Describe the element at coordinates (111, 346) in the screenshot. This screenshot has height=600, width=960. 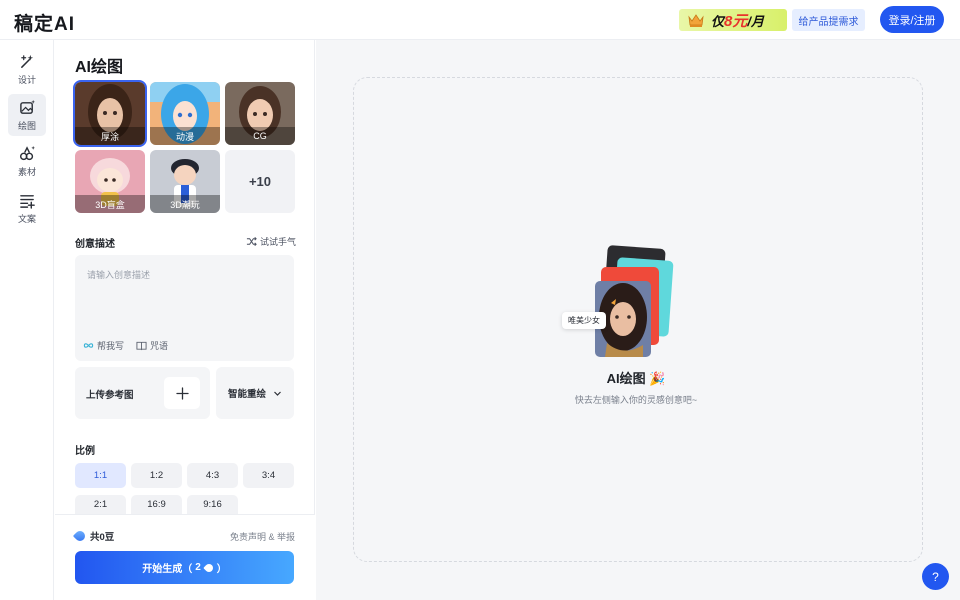
I see `help-write-label: 帮我写` at that location.